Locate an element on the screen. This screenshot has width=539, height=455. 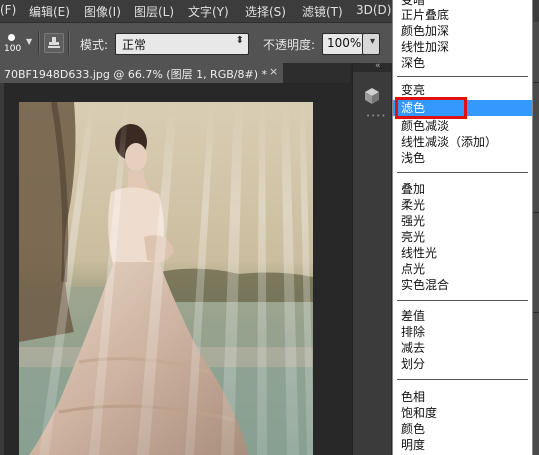
clone-source-button is located at coordinates (54, 43).